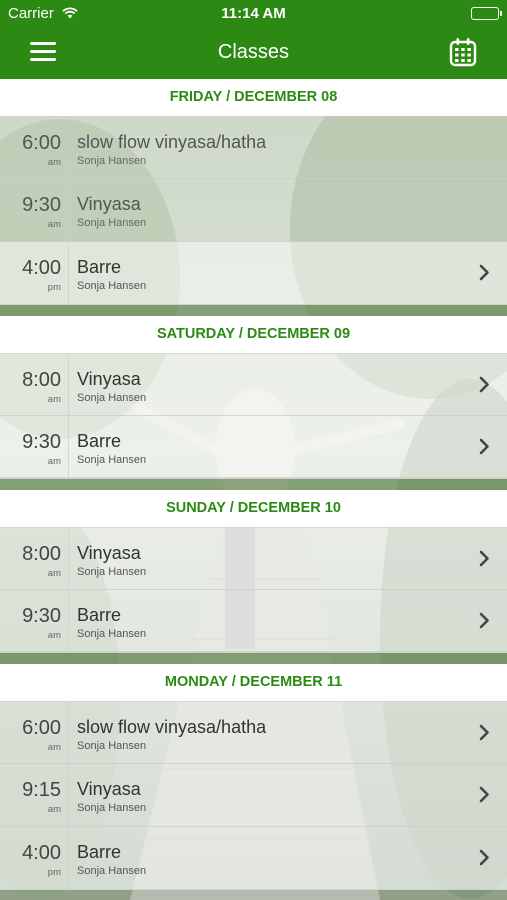 This screenshot has height=900, width=507. I want to click on time-column: 9:15 am, so click(34, 795).